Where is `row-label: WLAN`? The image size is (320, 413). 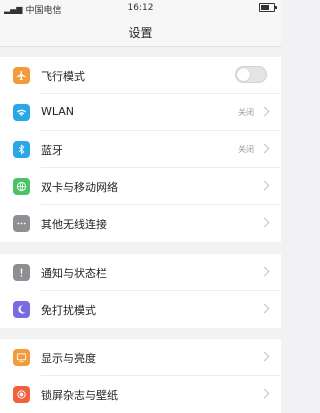 row-label: WLAN is located at coordinates (58, 111).